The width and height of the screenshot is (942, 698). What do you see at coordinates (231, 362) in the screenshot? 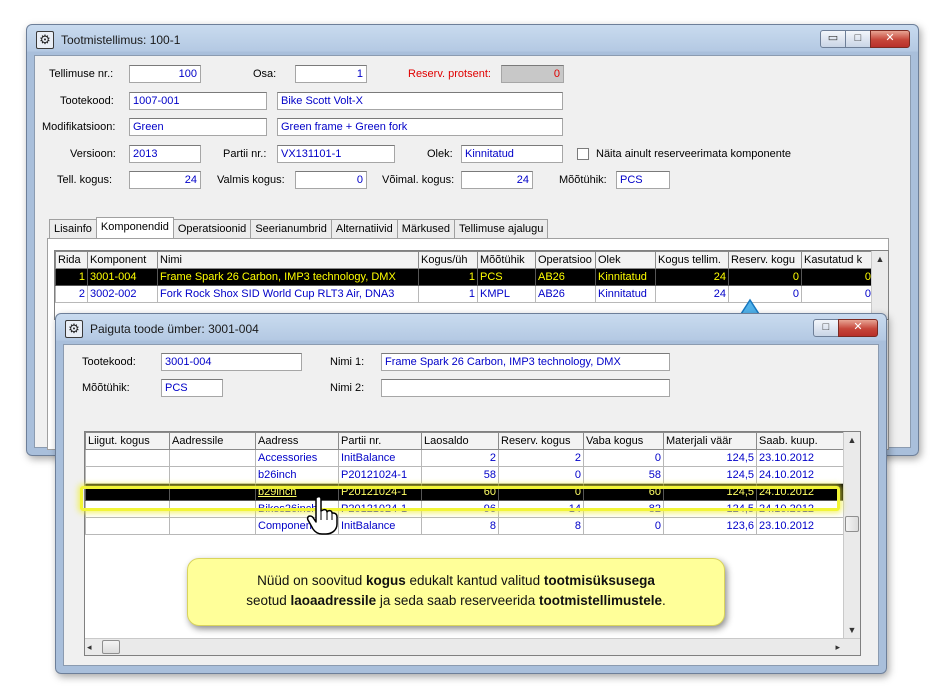
I see `dialog-product-code-field: 3001-004` at bounding box center [231, 362].